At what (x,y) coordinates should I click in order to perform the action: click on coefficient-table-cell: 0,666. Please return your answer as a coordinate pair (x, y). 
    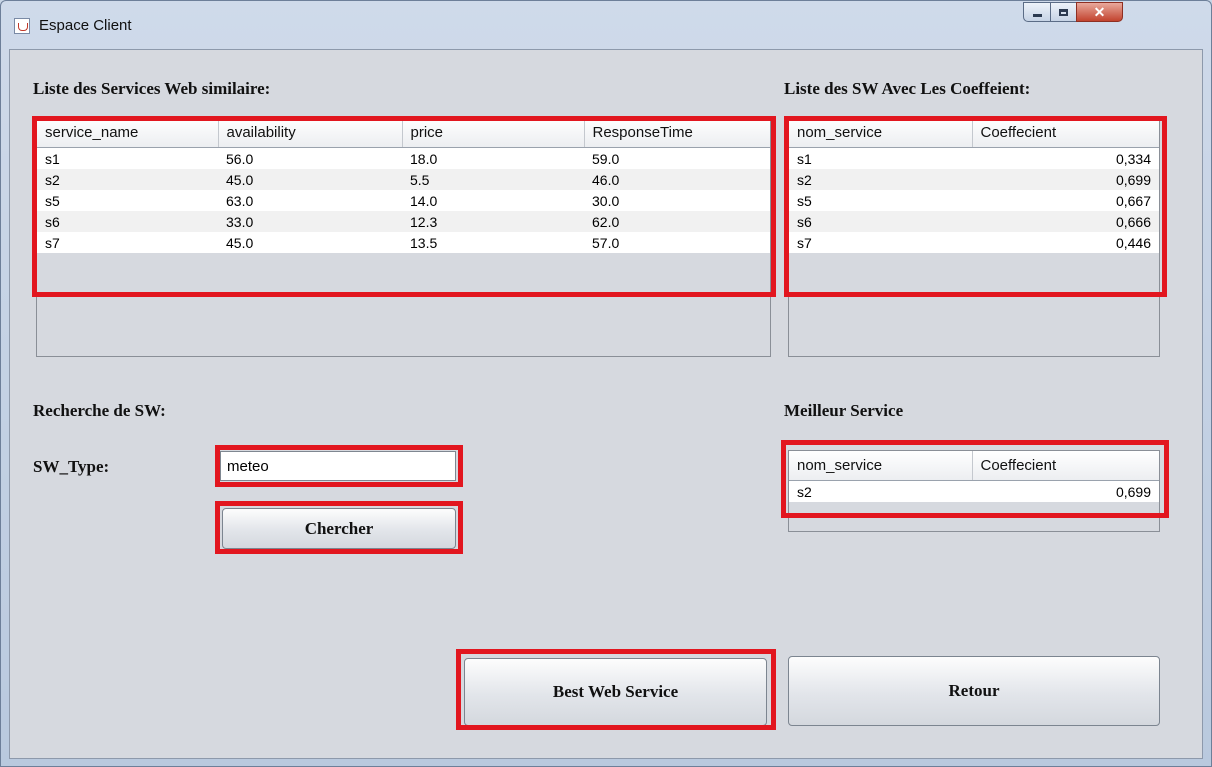
    Looking at the image, I should click on (1065, 221).